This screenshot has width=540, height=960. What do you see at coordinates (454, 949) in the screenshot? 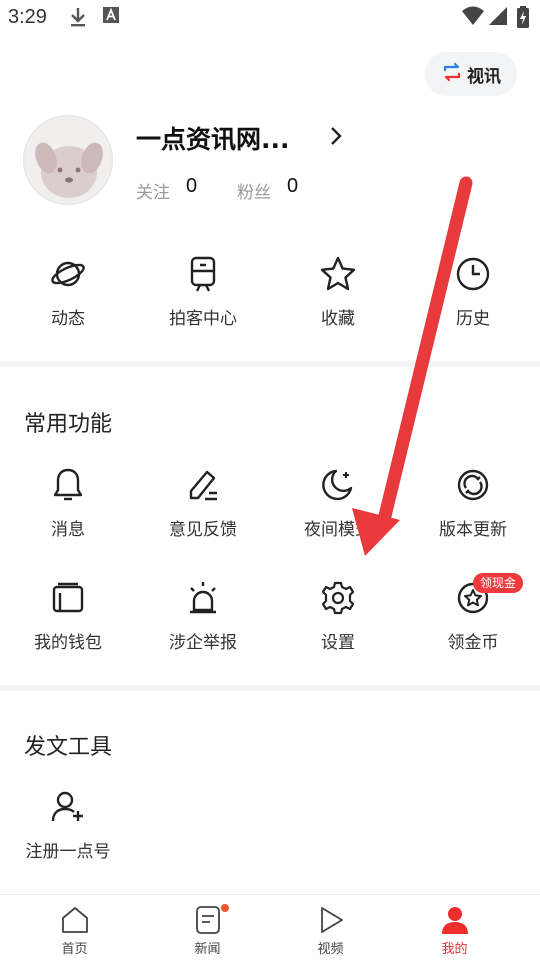
I see `nav-label: 我的` at bounding box center [454, 949].